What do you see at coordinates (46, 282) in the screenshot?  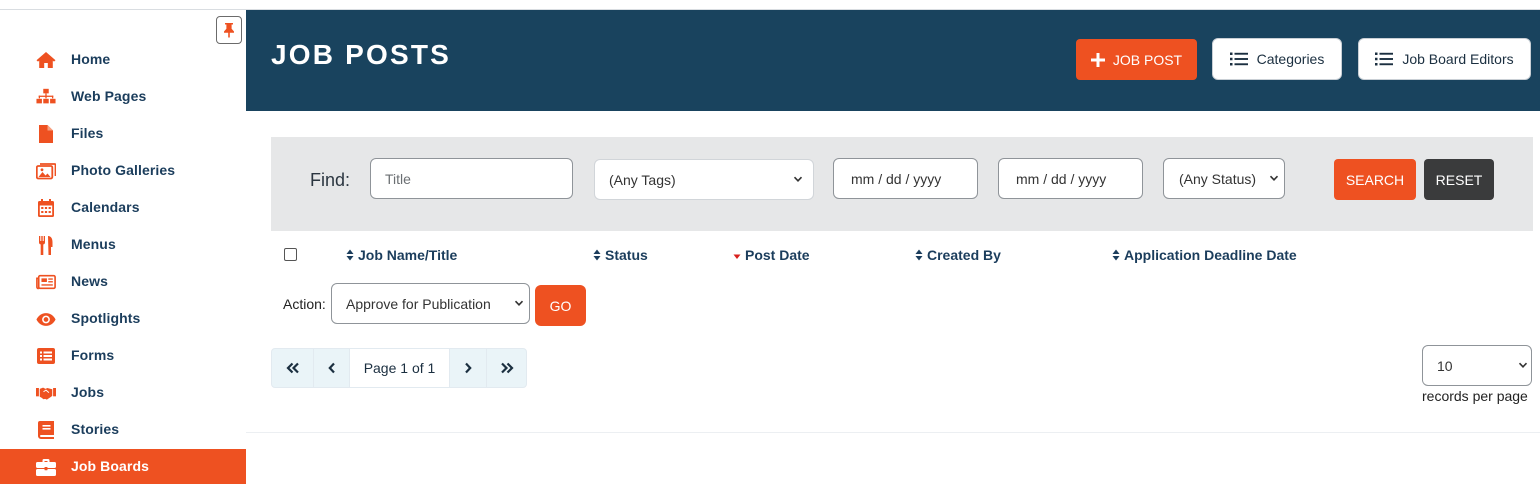 I see `newspaper-icon` at bounding box center [46, 282].